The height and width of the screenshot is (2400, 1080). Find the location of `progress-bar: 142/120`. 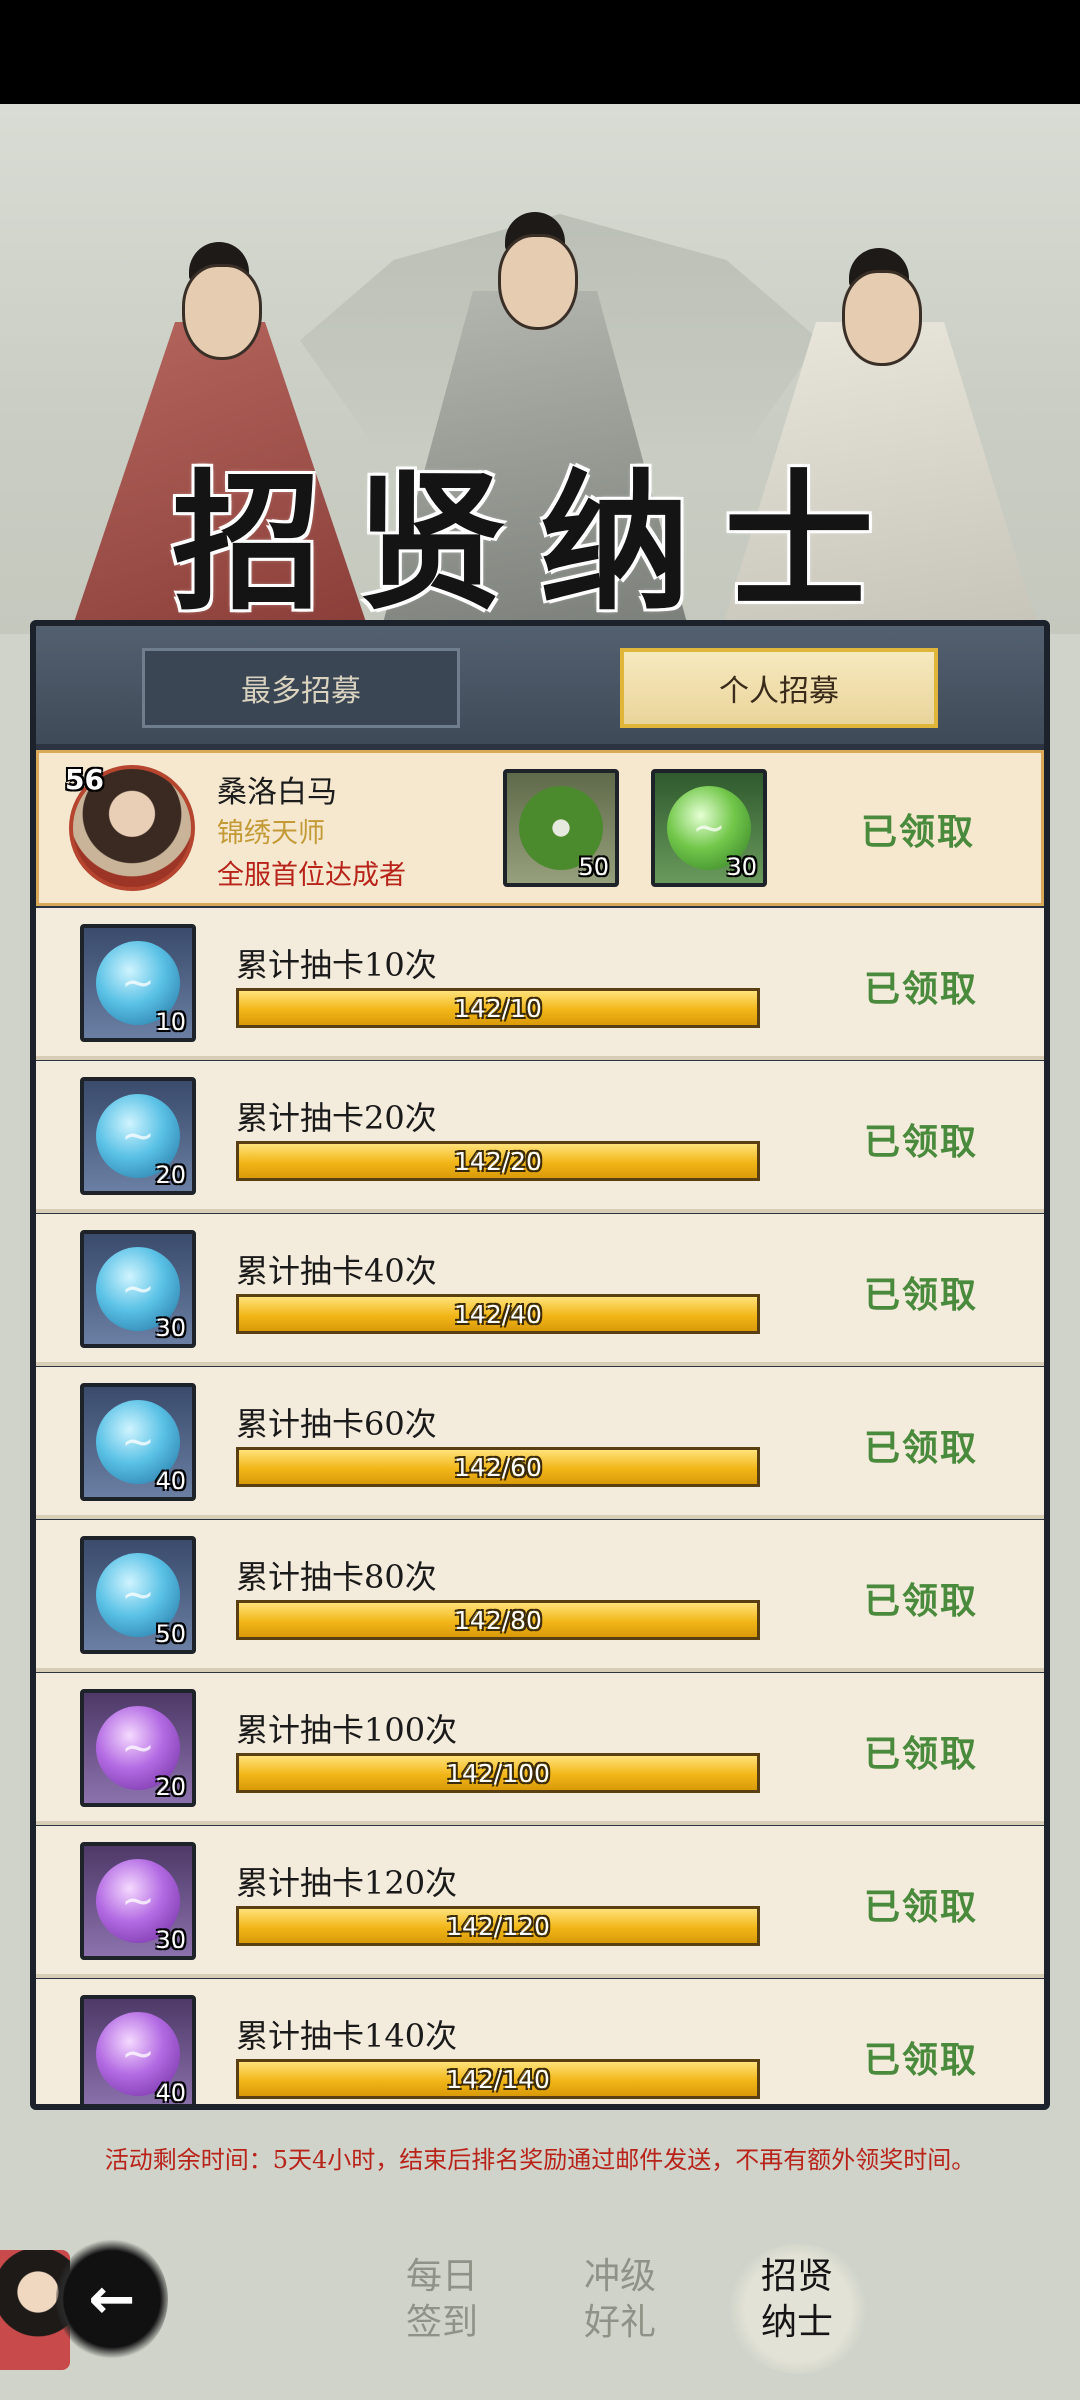

progress-bar: 142/120 is located at coordinates (498, 1926).